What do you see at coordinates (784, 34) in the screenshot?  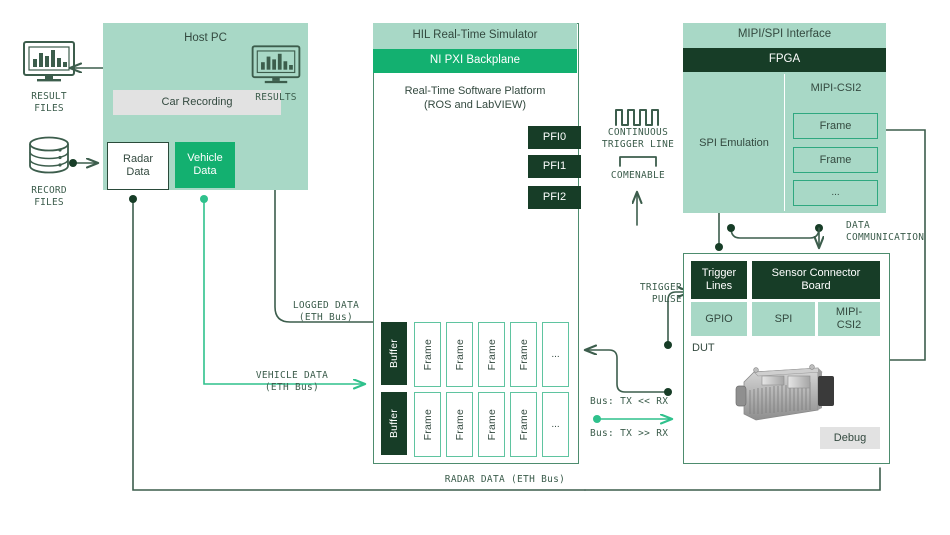 I see `mipi-spi-title: MIPI/SPI Interface` at bounding box center [784, 34].